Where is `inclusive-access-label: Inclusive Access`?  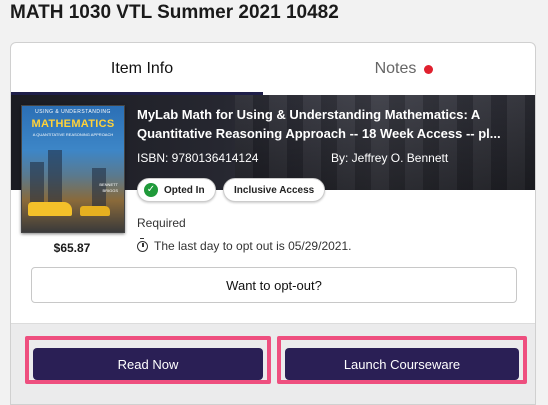
inclusive-access-label: Inclusive Access is located at coordinates (274, 190).